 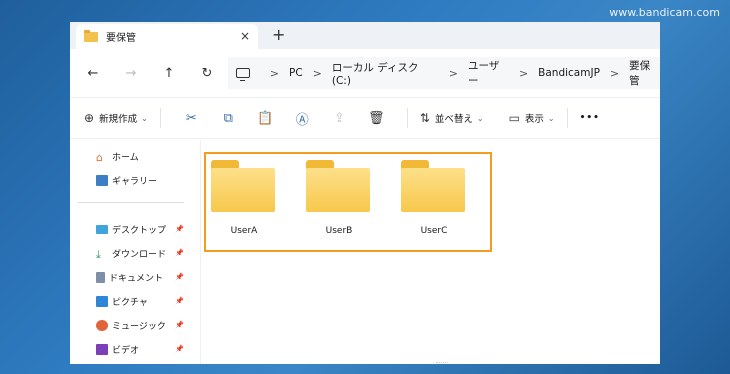 What do you see at coordinates (125, 157) in the screenshot?
I see `sidebar-item-label: ホーム` at bounding box center [125, 157].